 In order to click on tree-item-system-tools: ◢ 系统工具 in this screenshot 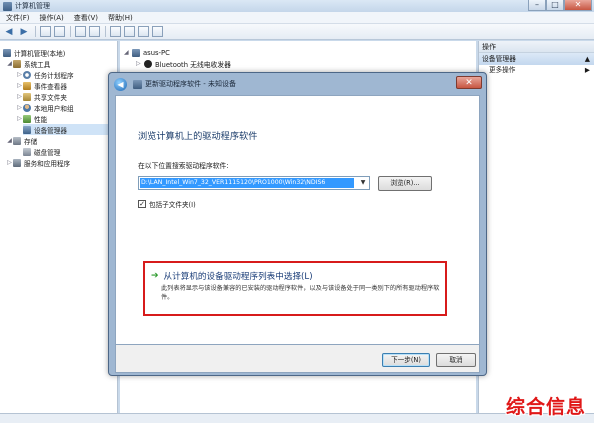, I will do `click(28, 63)`.